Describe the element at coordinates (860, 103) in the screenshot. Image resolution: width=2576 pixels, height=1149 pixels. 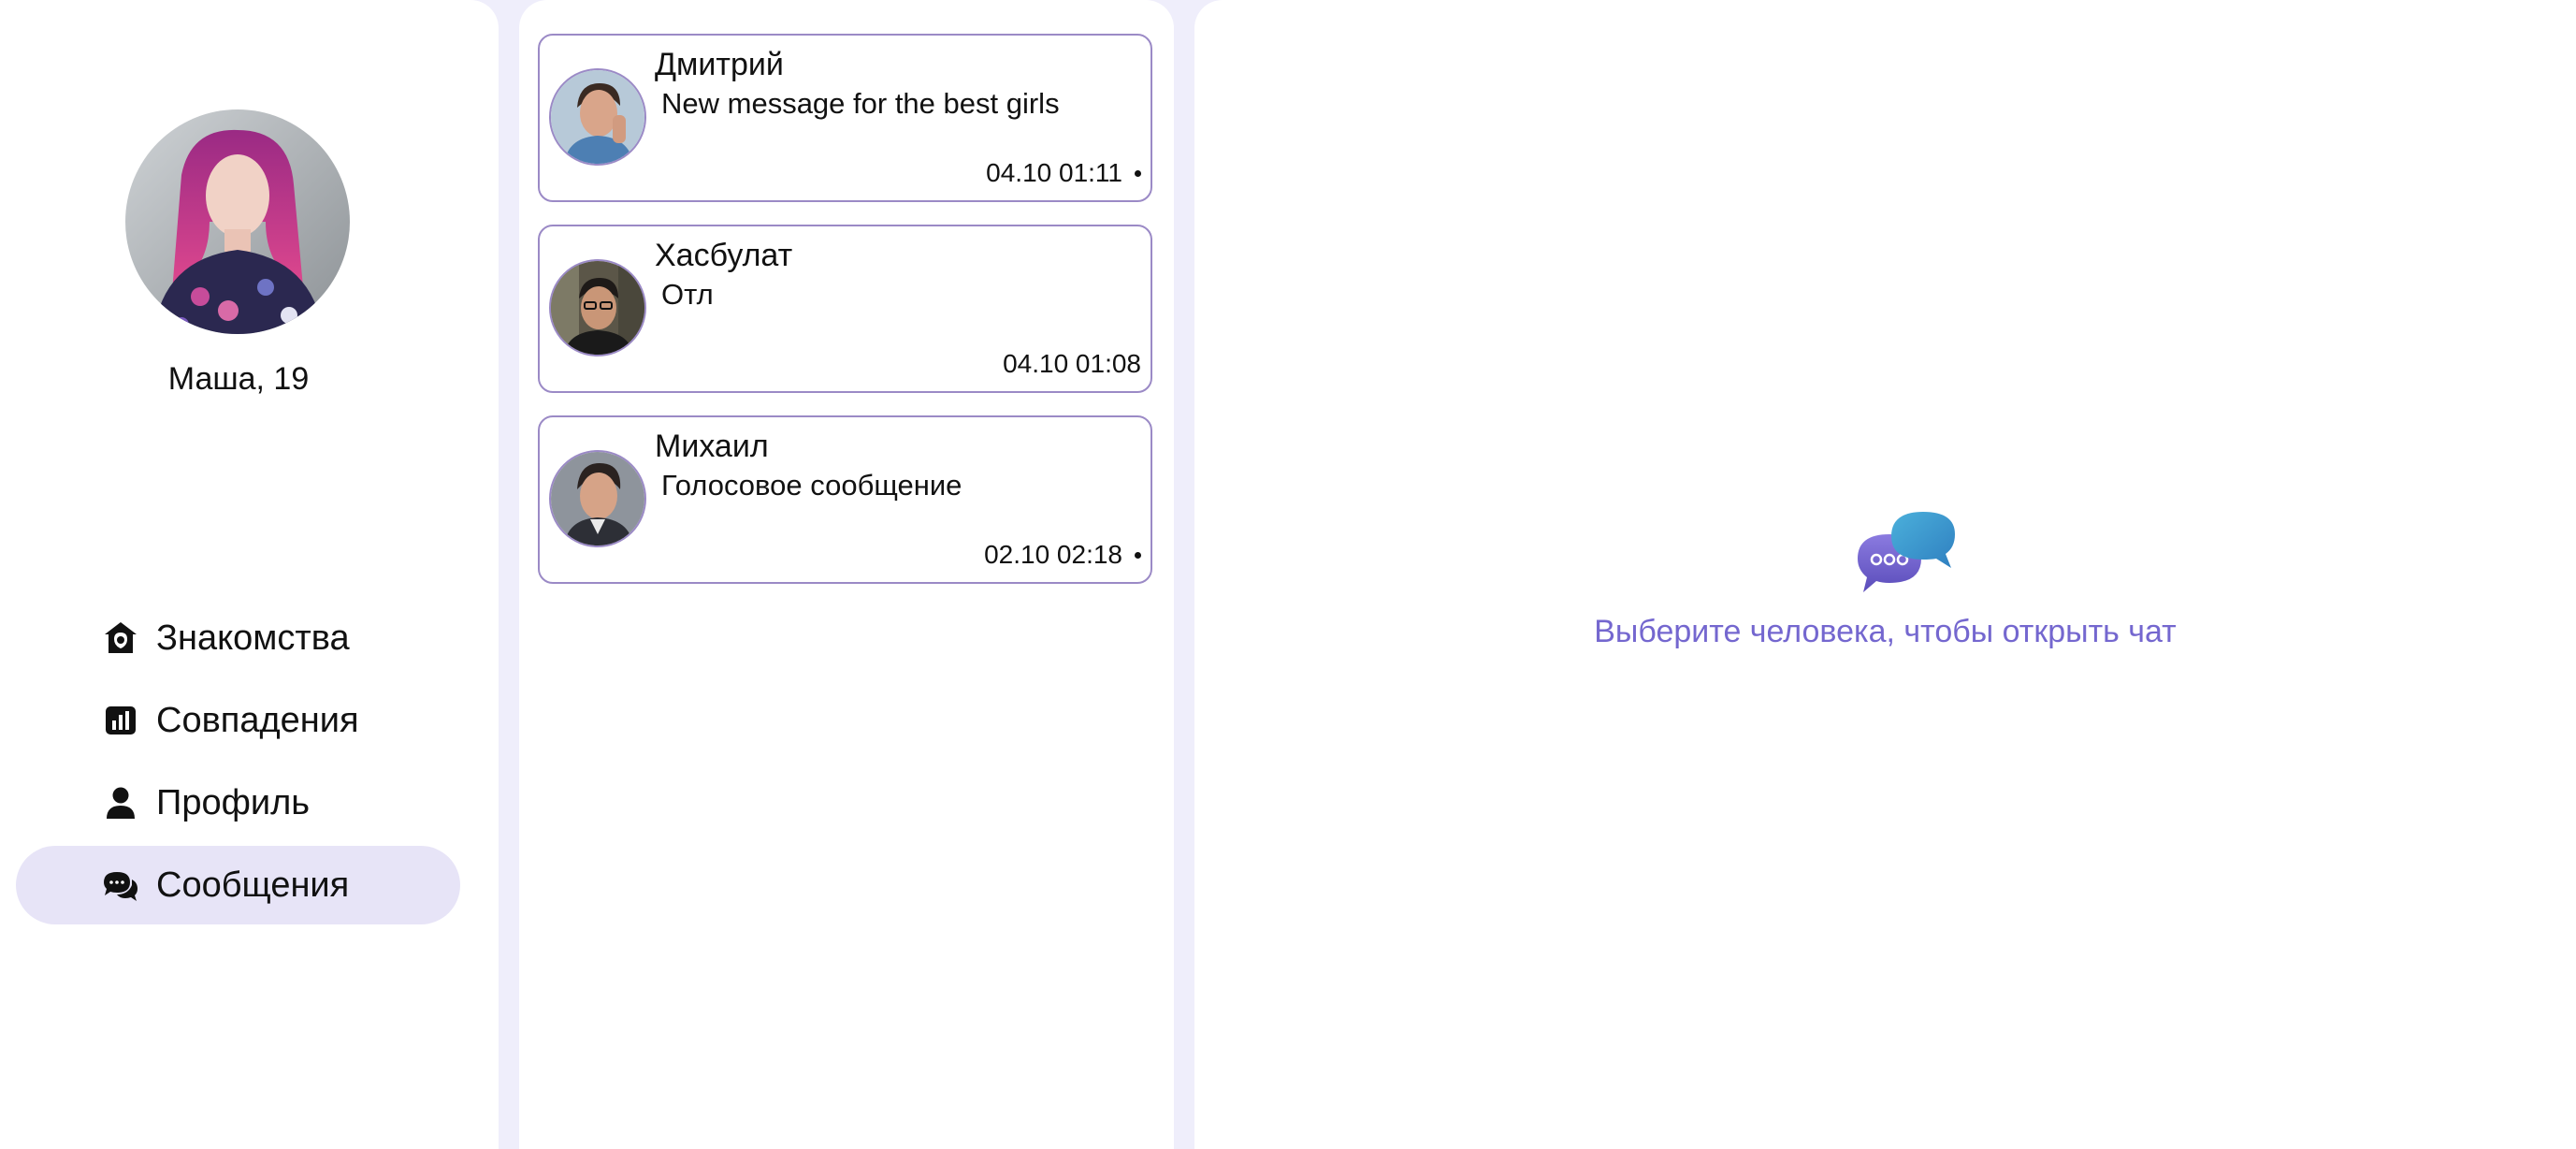
I see `chat-last-message: New message for the best girls` at that location.